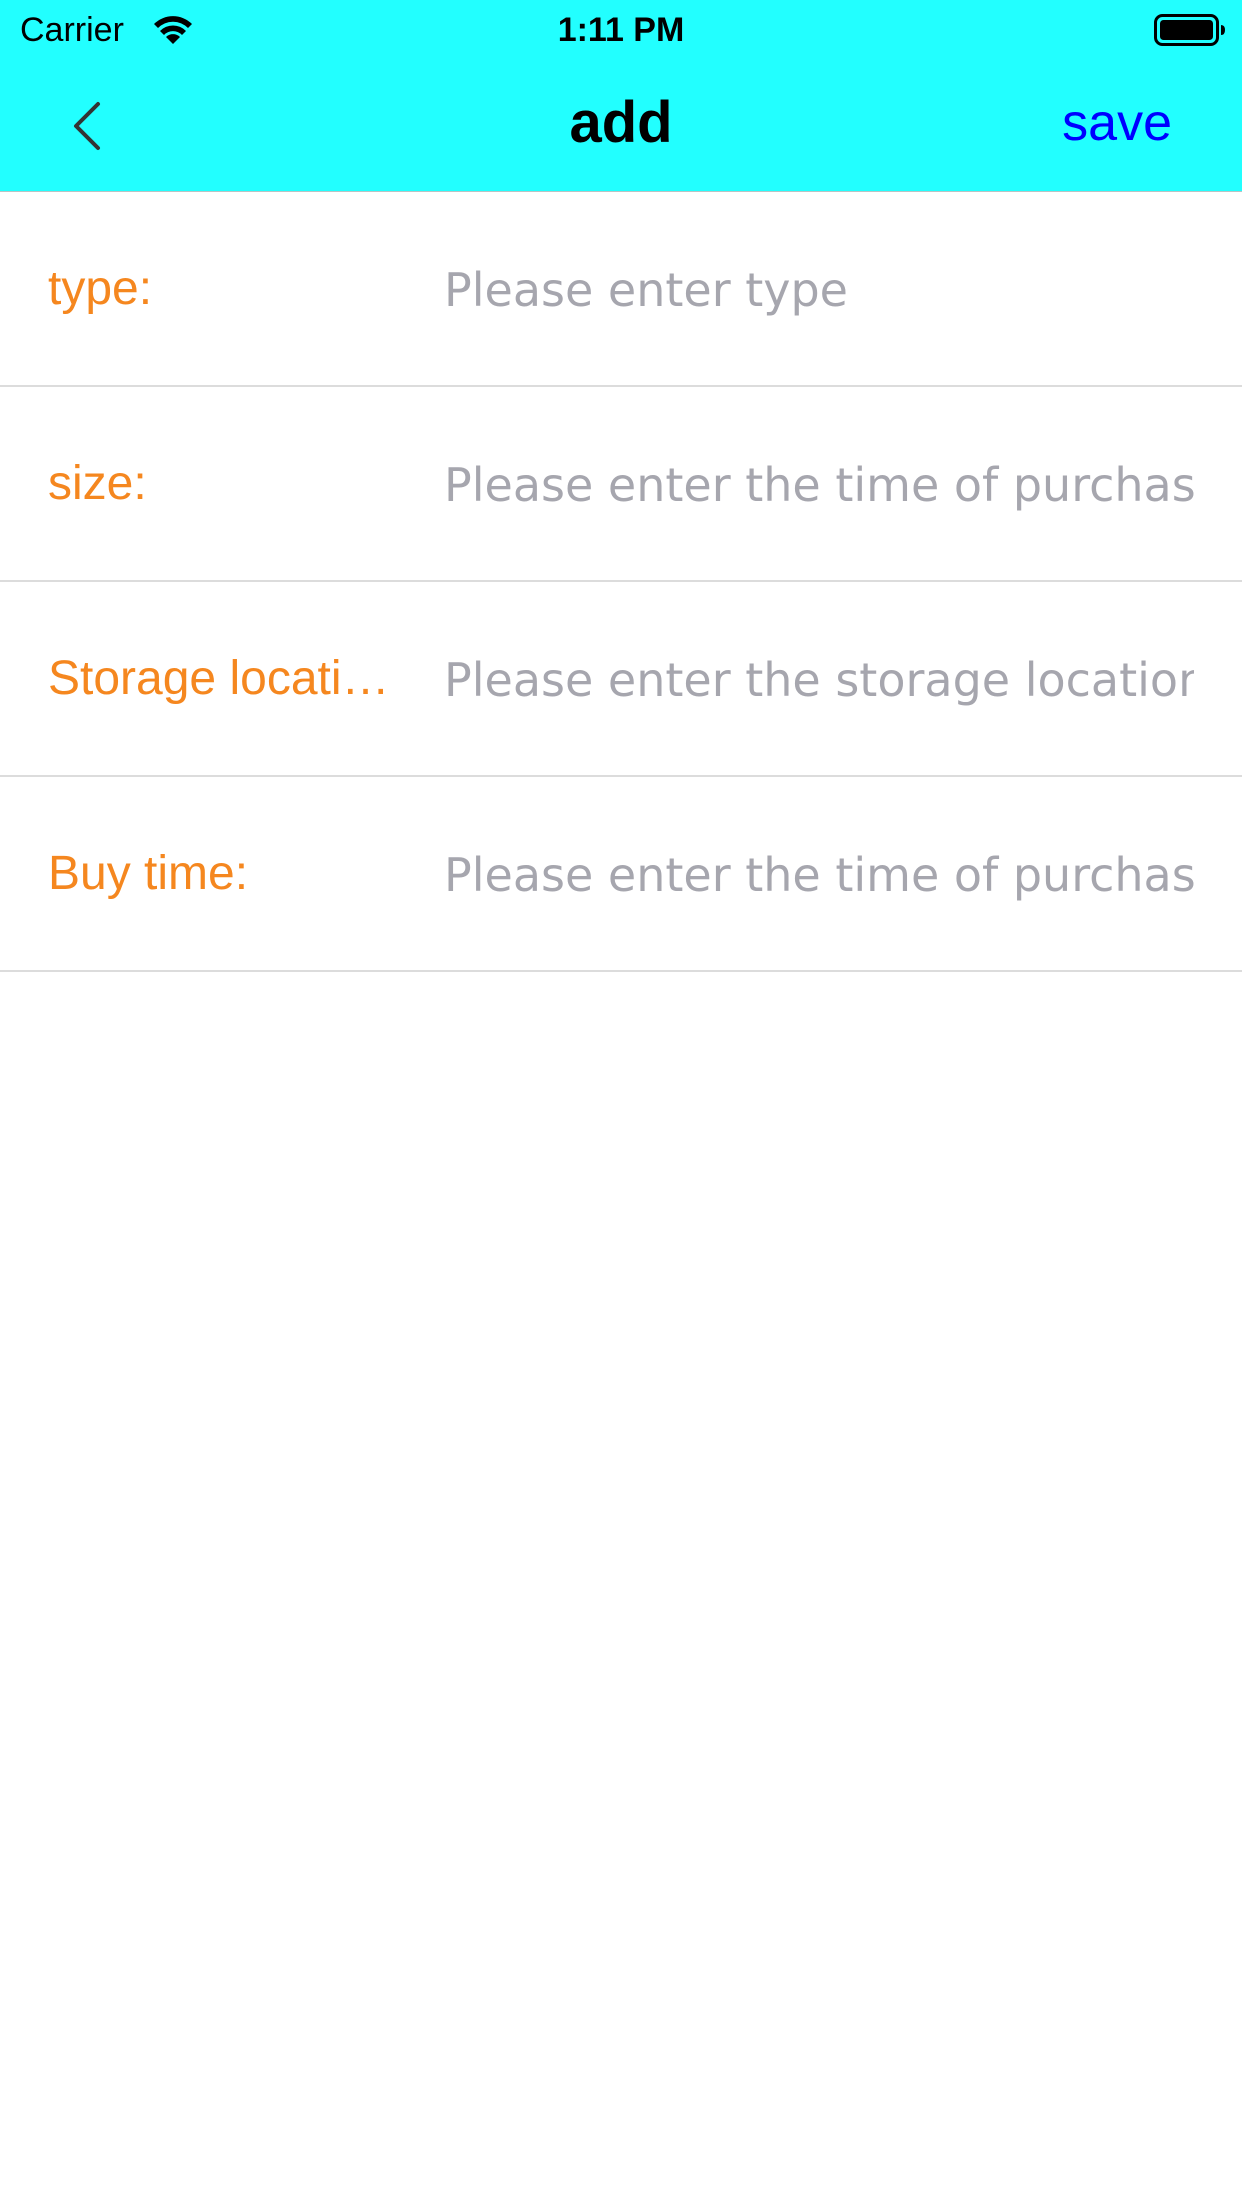 The height and width of the screenshot is (2208, 1242). What do you see at coordinates (819, 875) in the screenshot?
I see `buy-time-input` at bounding box center [819, 875].